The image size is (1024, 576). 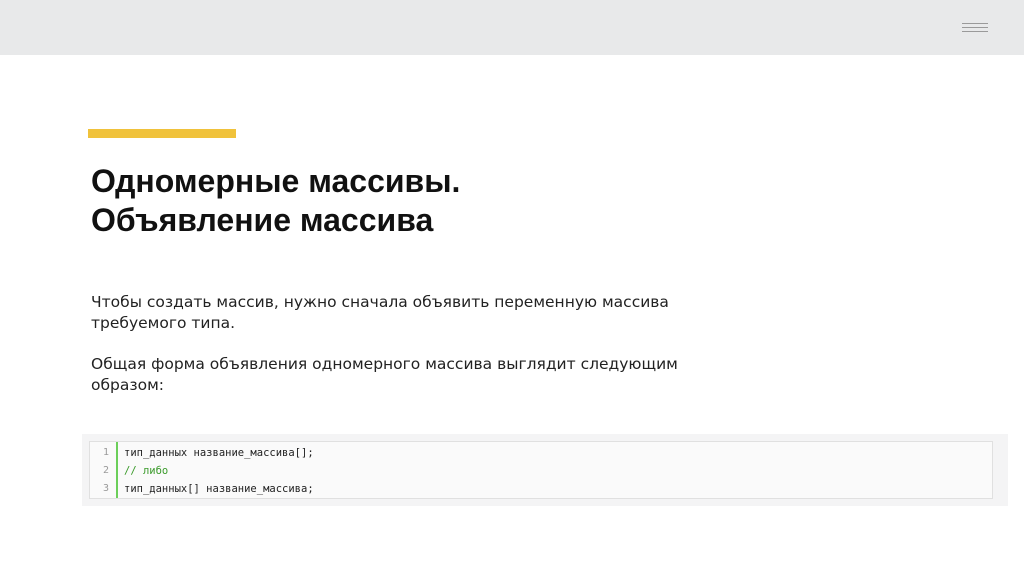 What do you see at coordinates (146, 471) in the screenshot?
I see `code-comment-line: // либо` at bounding box center [146, 471].